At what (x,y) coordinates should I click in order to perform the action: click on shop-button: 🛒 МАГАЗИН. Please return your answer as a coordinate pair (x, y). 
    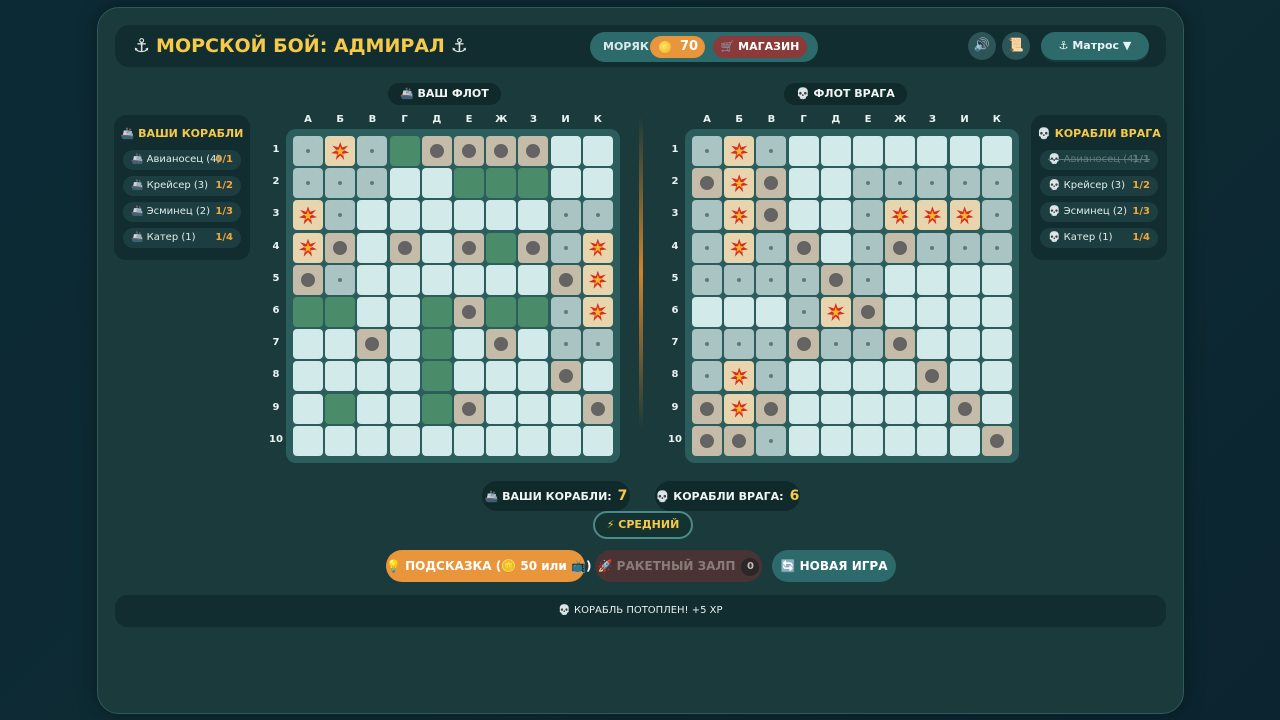
    Looking at the image, I should click on (760, 47).